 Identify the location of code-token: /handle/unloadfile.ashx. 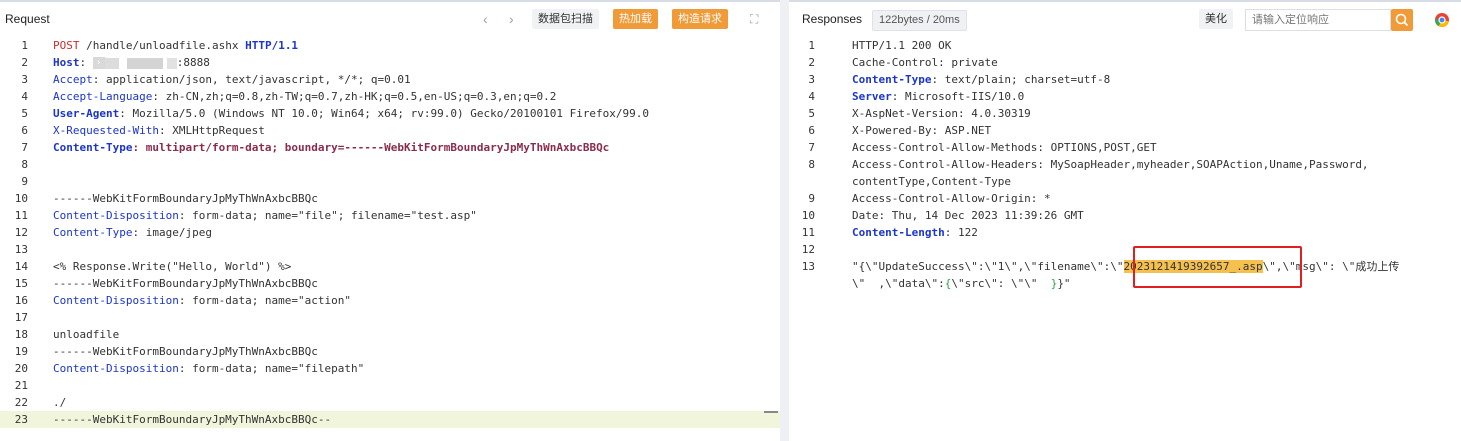
(162, 45).